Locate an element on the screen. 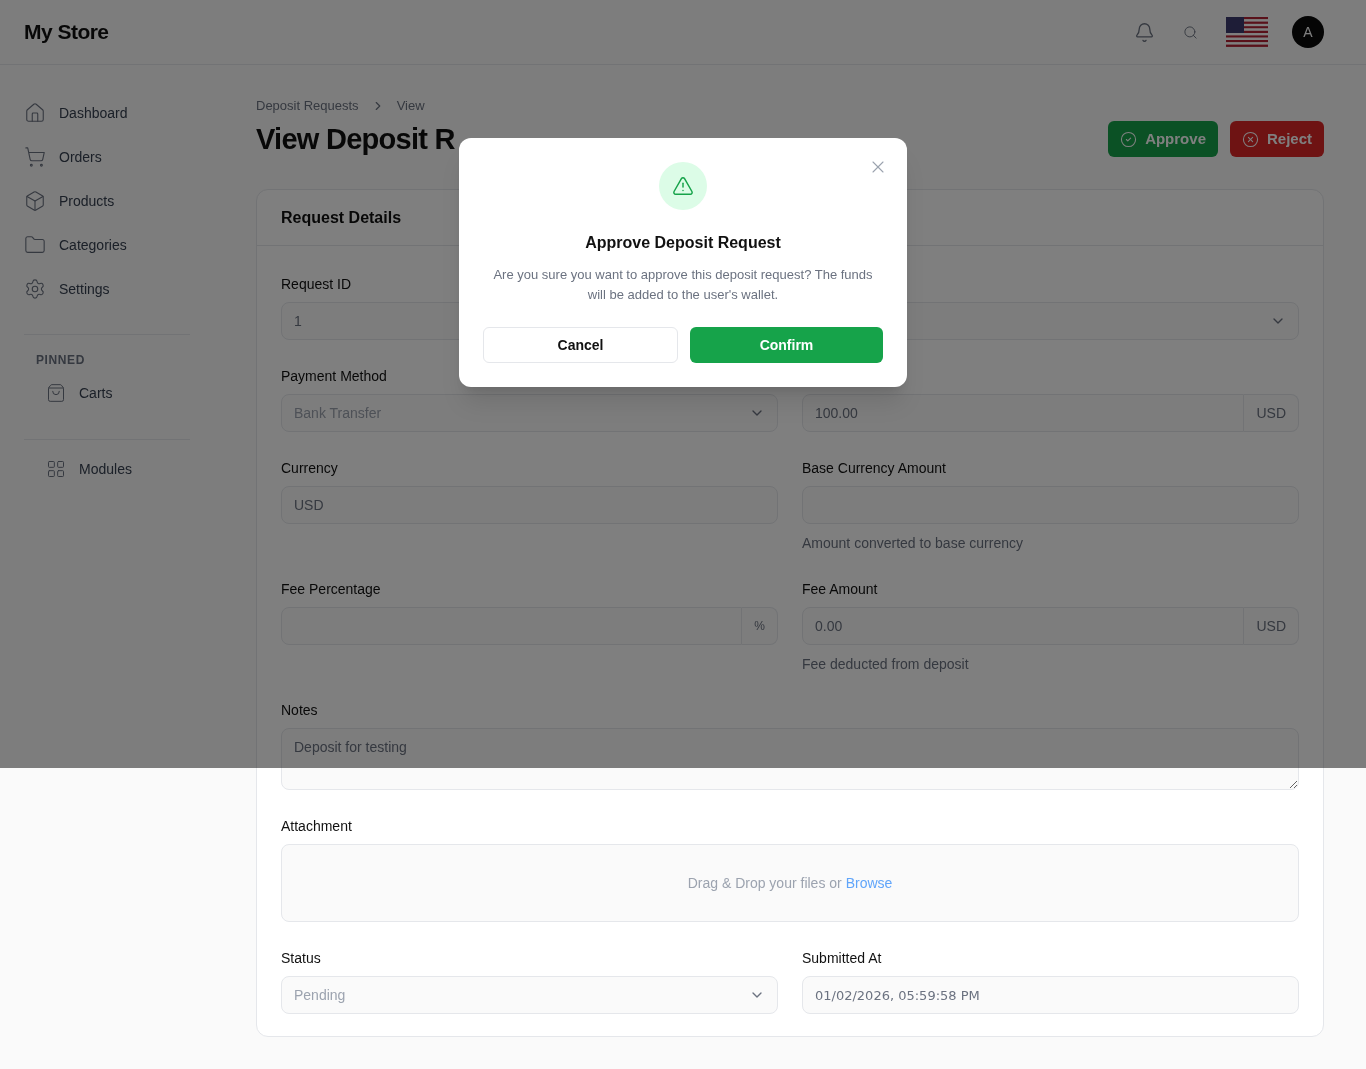  page-title: View Deposit R is located at coordinates (355, 139).